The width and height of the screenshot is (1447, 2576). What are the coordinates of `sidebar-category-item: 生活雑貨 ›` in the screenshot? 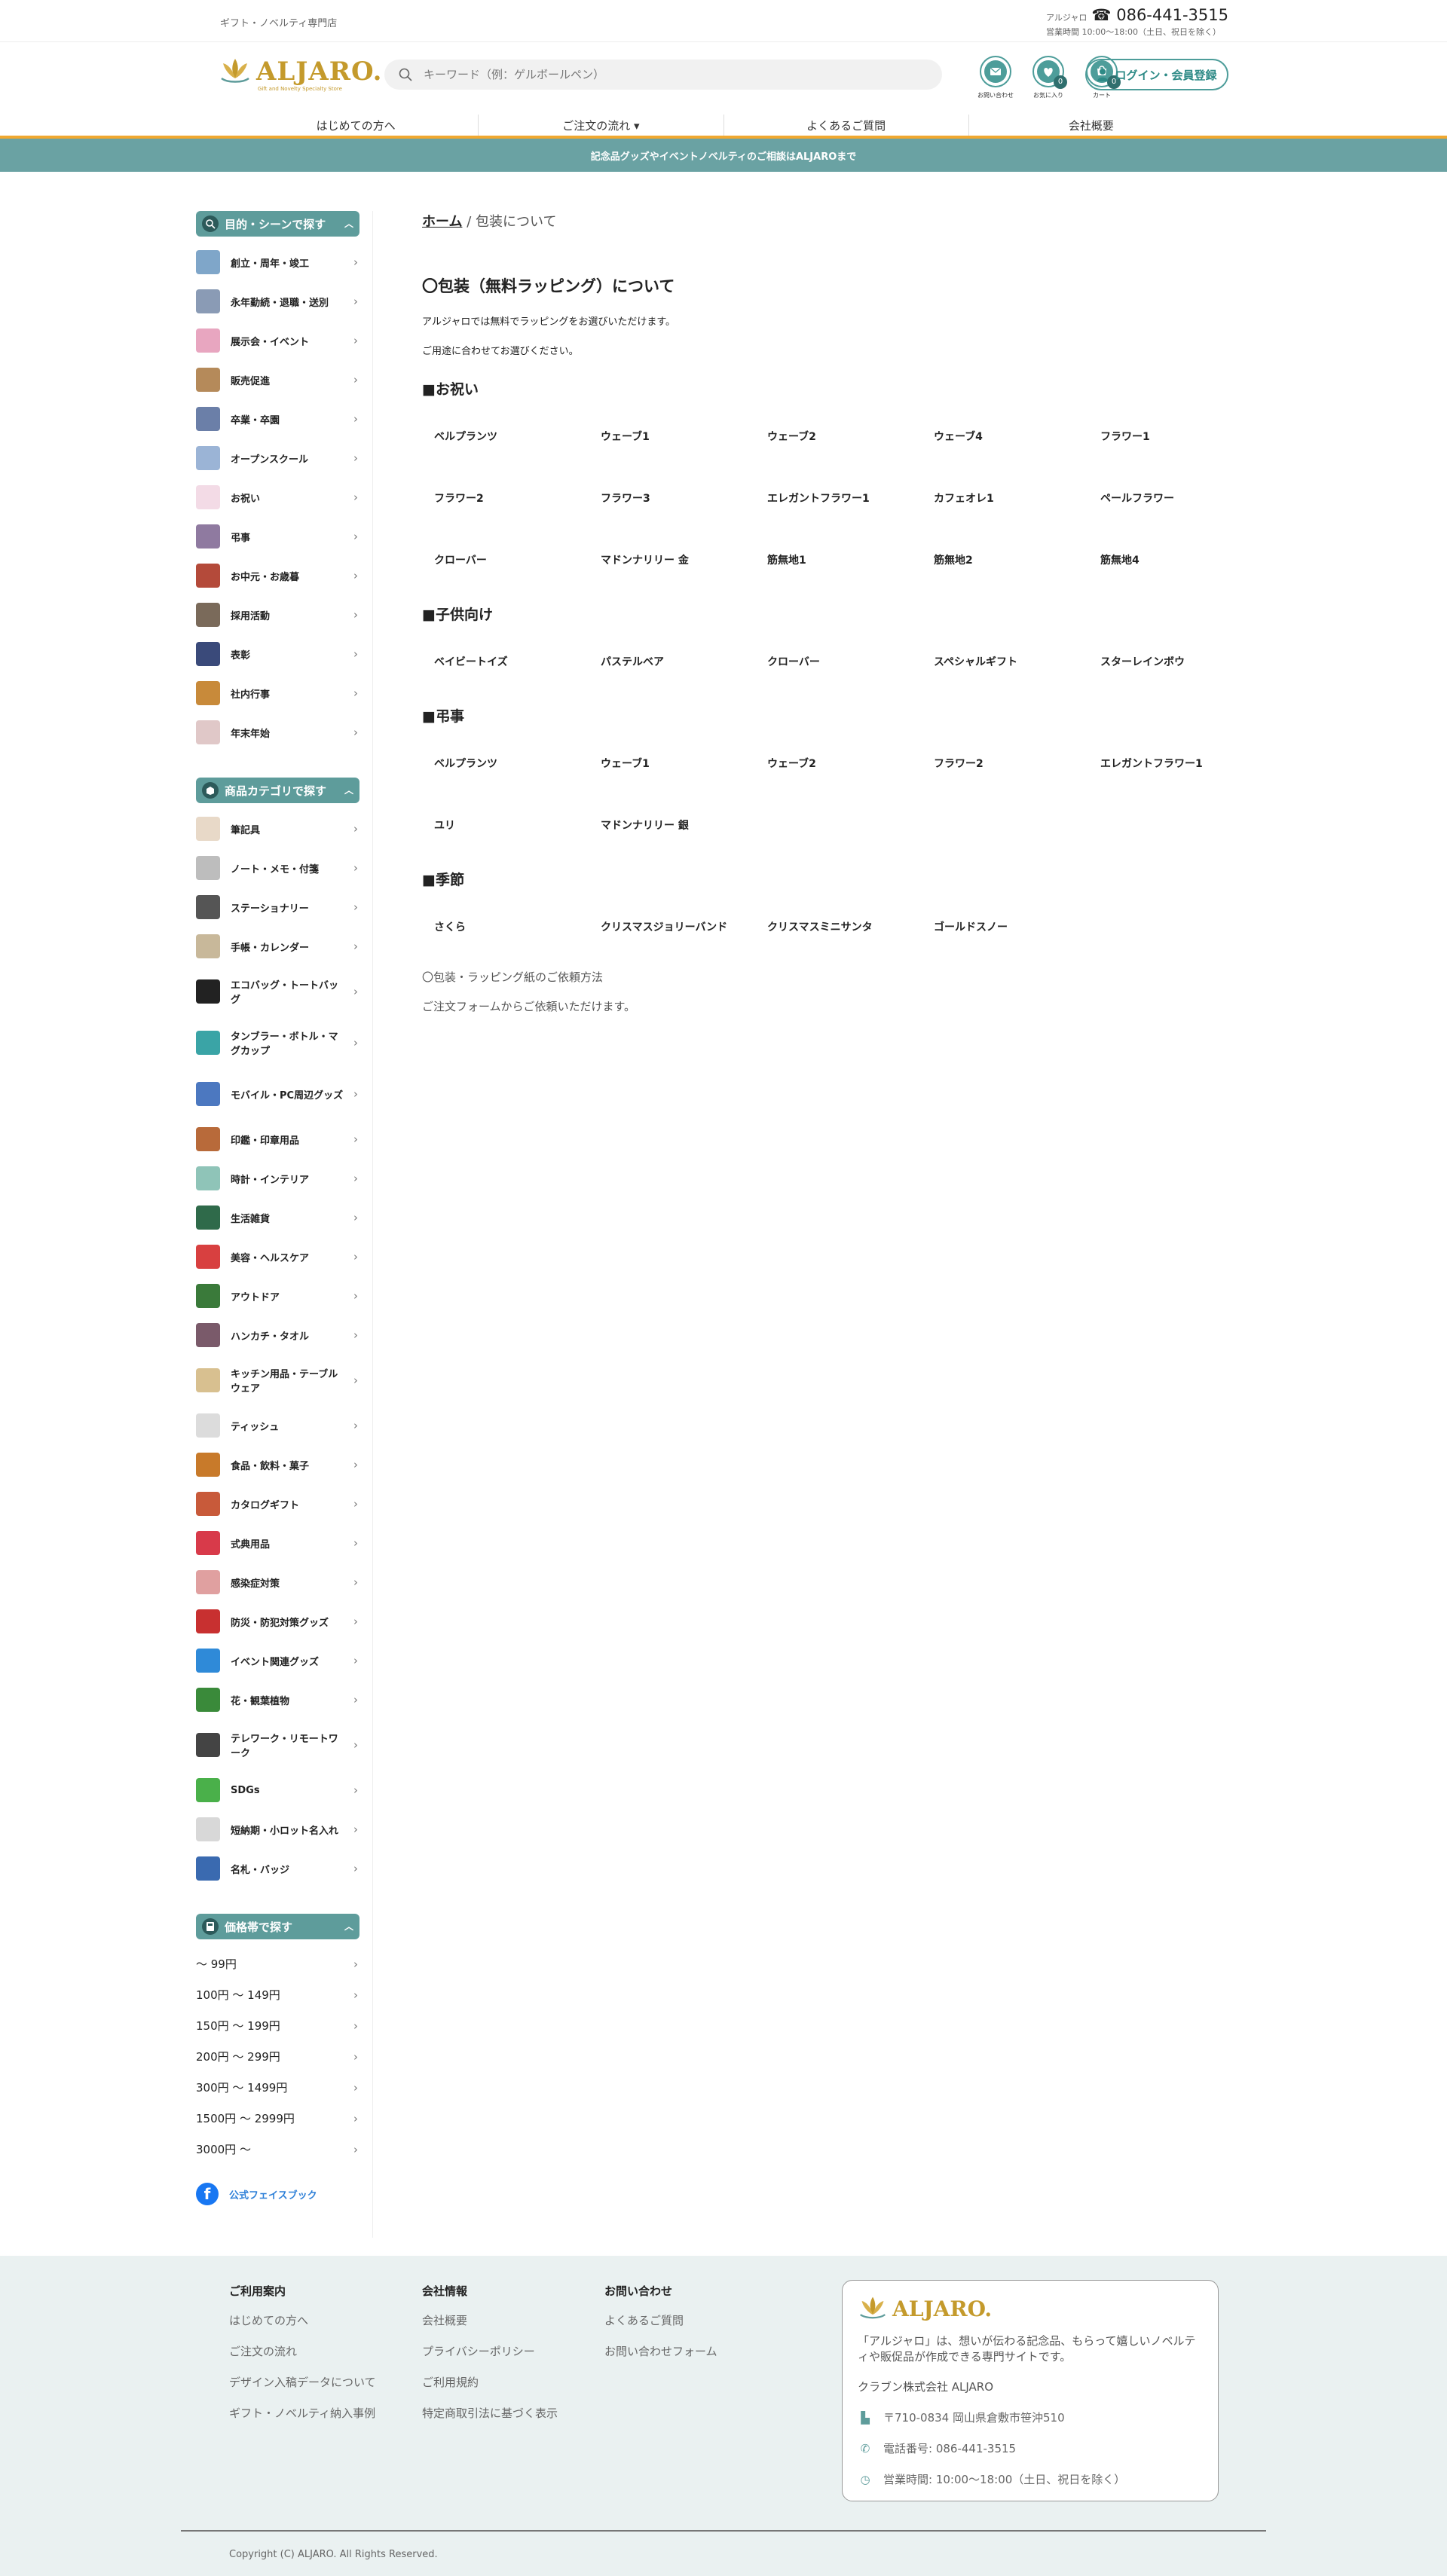 It's located at (277, 1217).